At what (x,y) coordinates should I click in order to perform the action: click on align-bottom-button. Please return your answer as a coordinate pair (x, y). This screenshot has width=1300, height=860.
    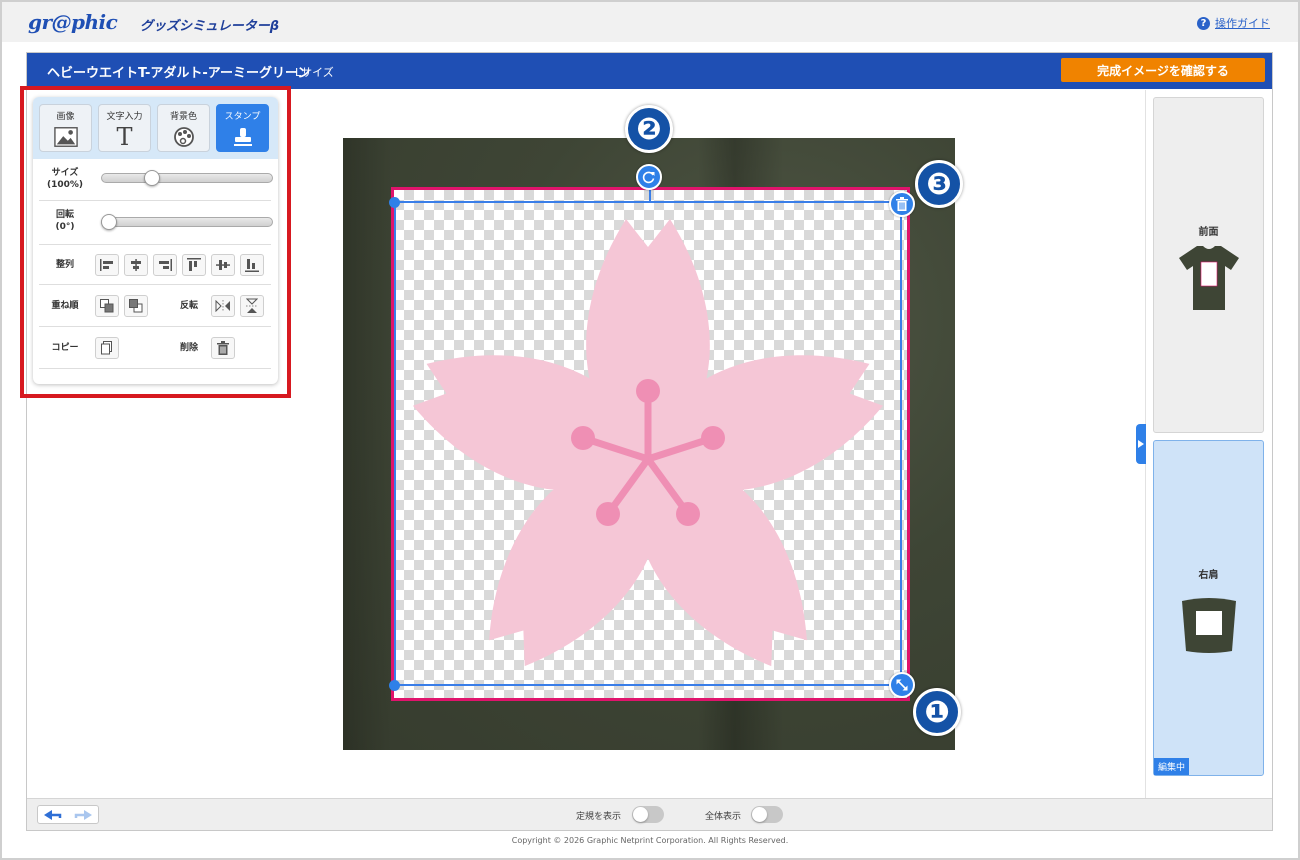
    Looking at the image, I should click on (252, 265).